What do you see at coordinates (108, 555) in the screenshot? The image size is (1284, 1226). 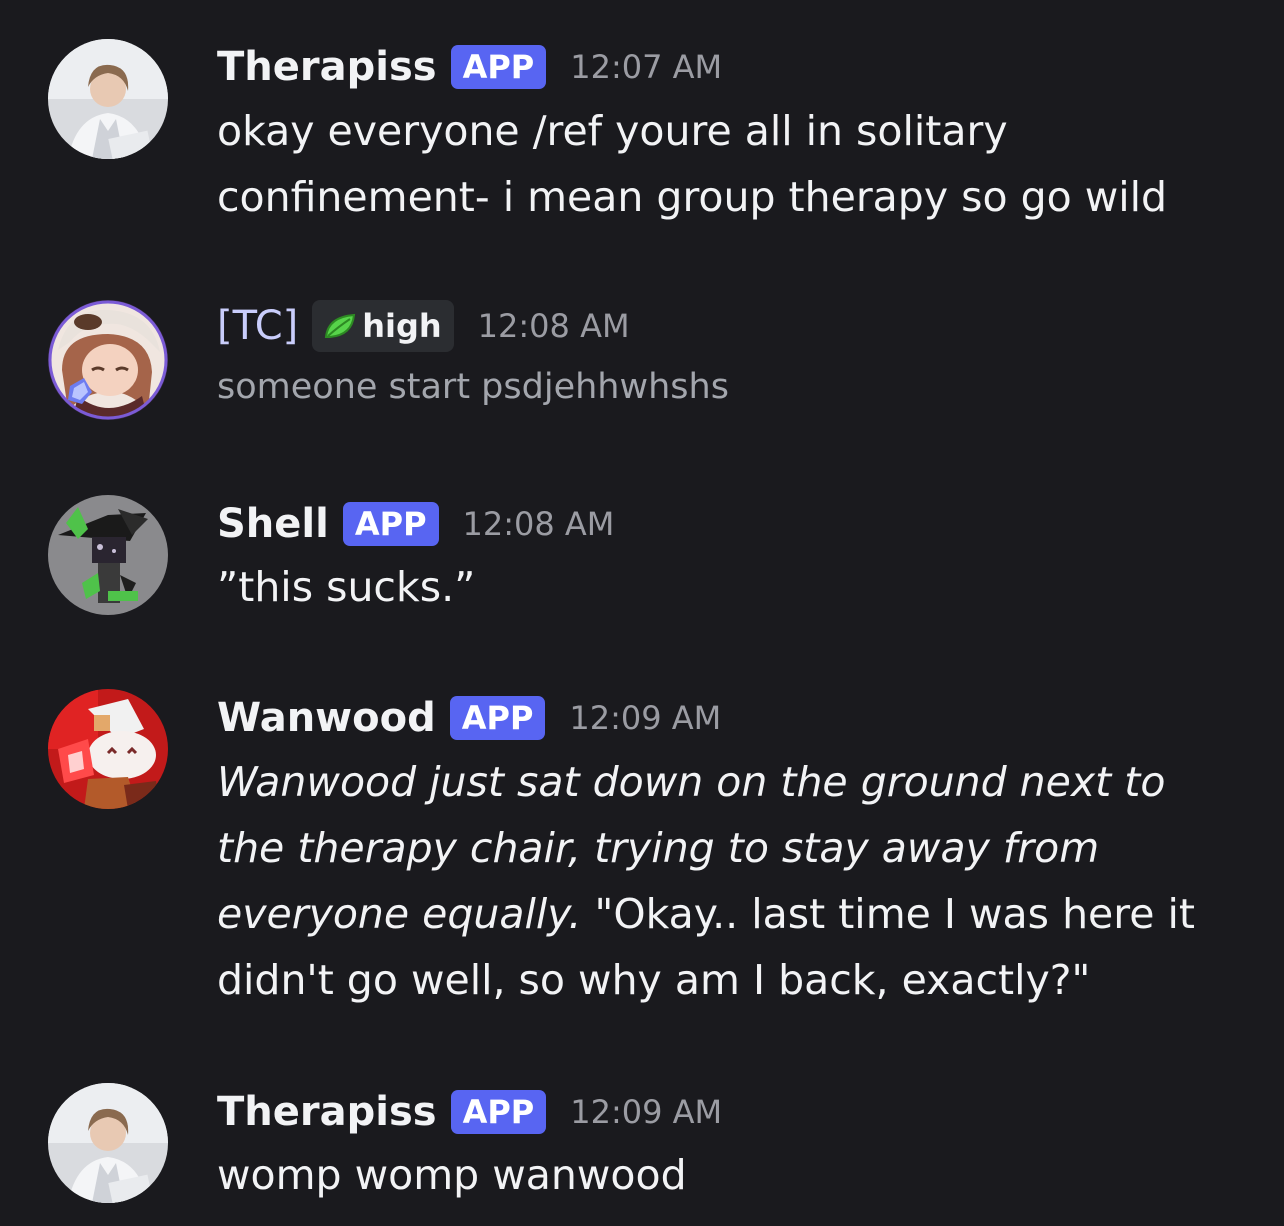 I see `shell-character-avatar` at bounding box center [108, 555].